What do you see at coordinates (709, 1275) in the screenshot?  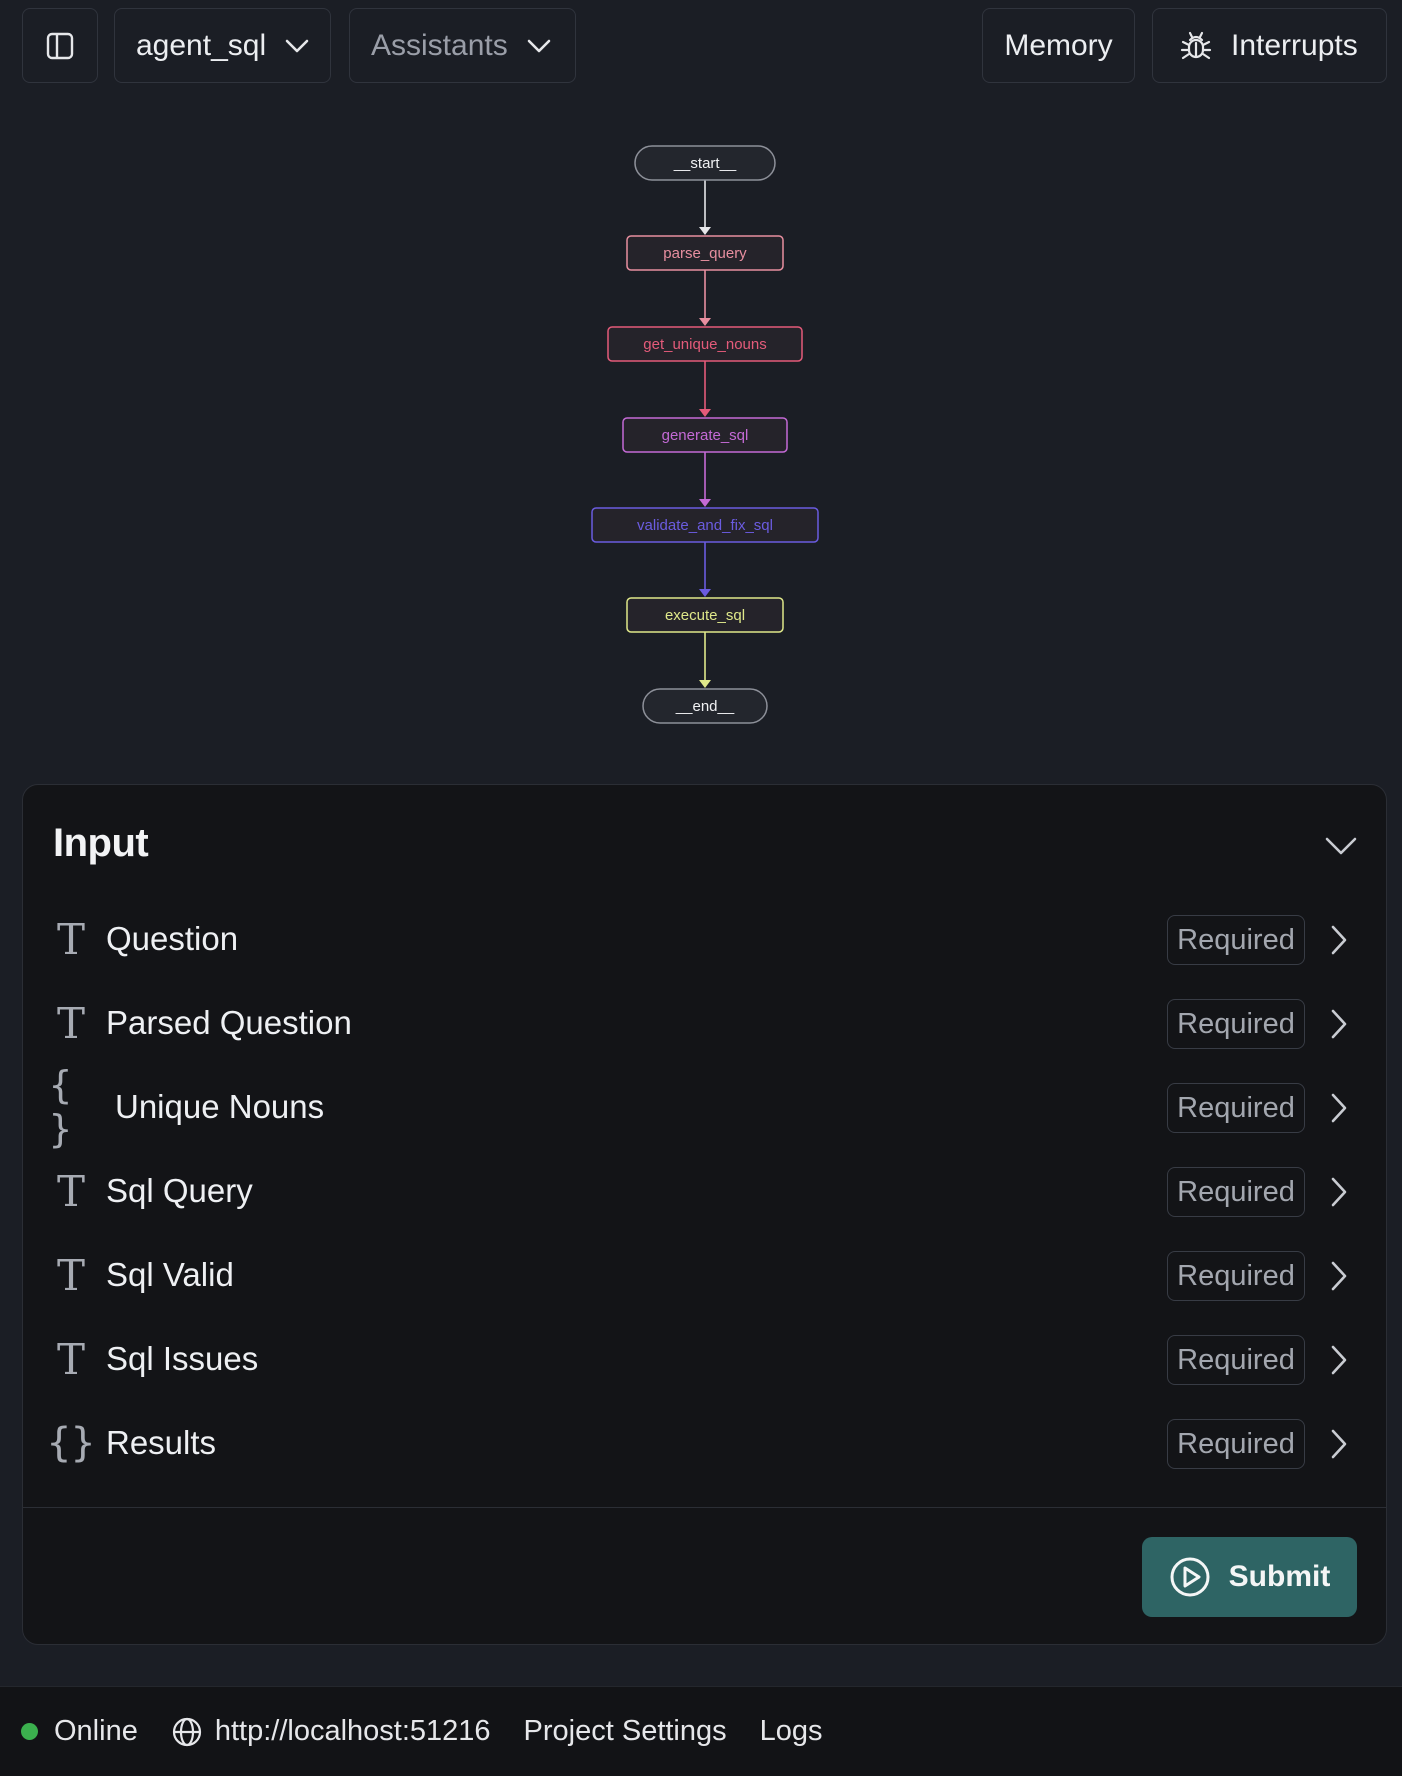 I see `input-field-row: T Sql Valid Required` at bounding box center [709, 1275].